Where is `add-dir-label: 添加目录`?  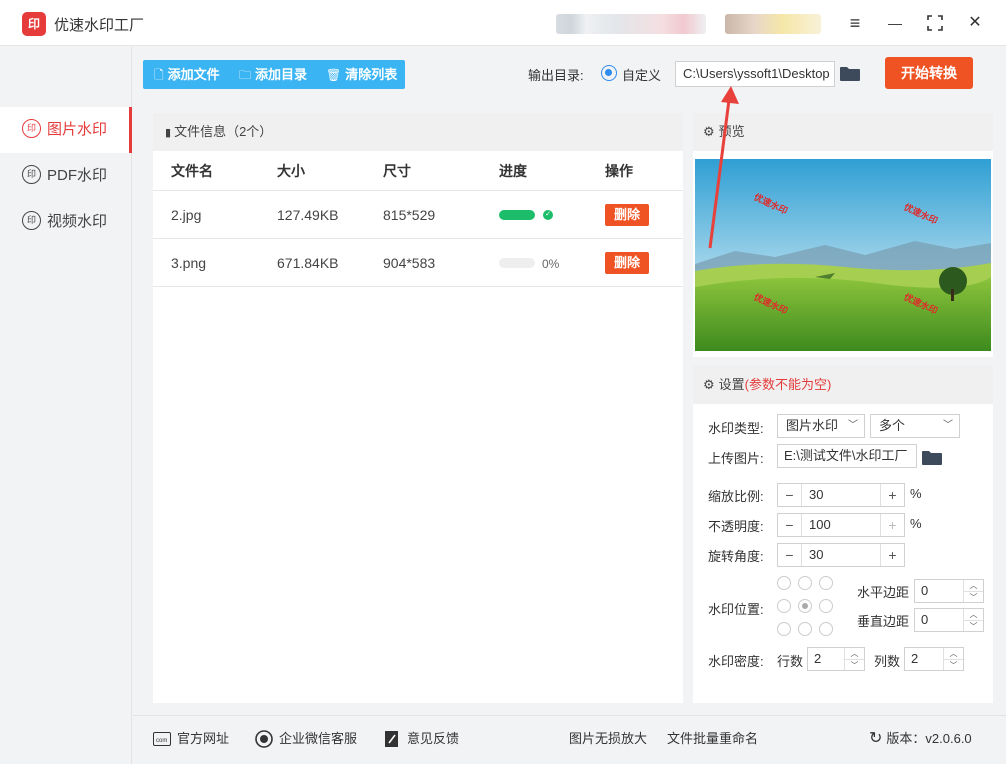
add-dir-label: 添加目录 is located at coordinates (281, 74).